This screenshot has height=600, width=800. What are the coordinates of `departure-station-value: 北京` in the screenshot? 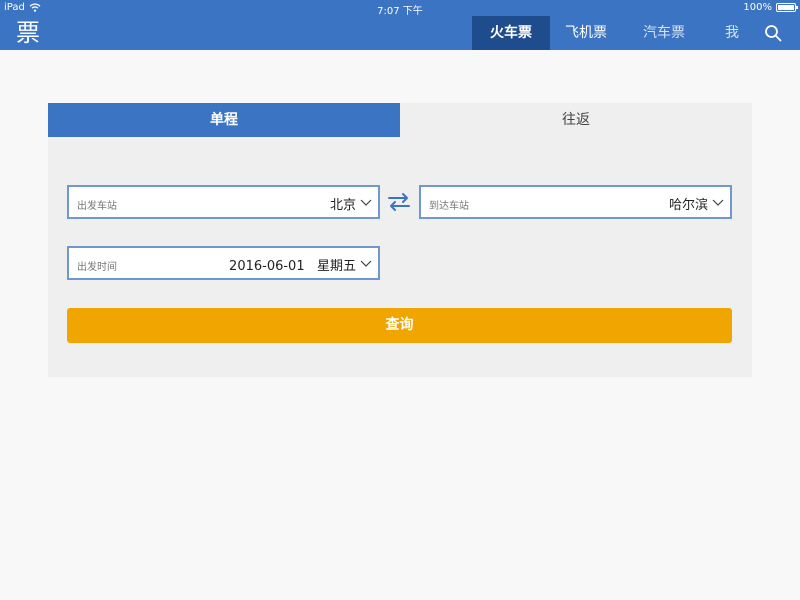 It's located at (342, 205).